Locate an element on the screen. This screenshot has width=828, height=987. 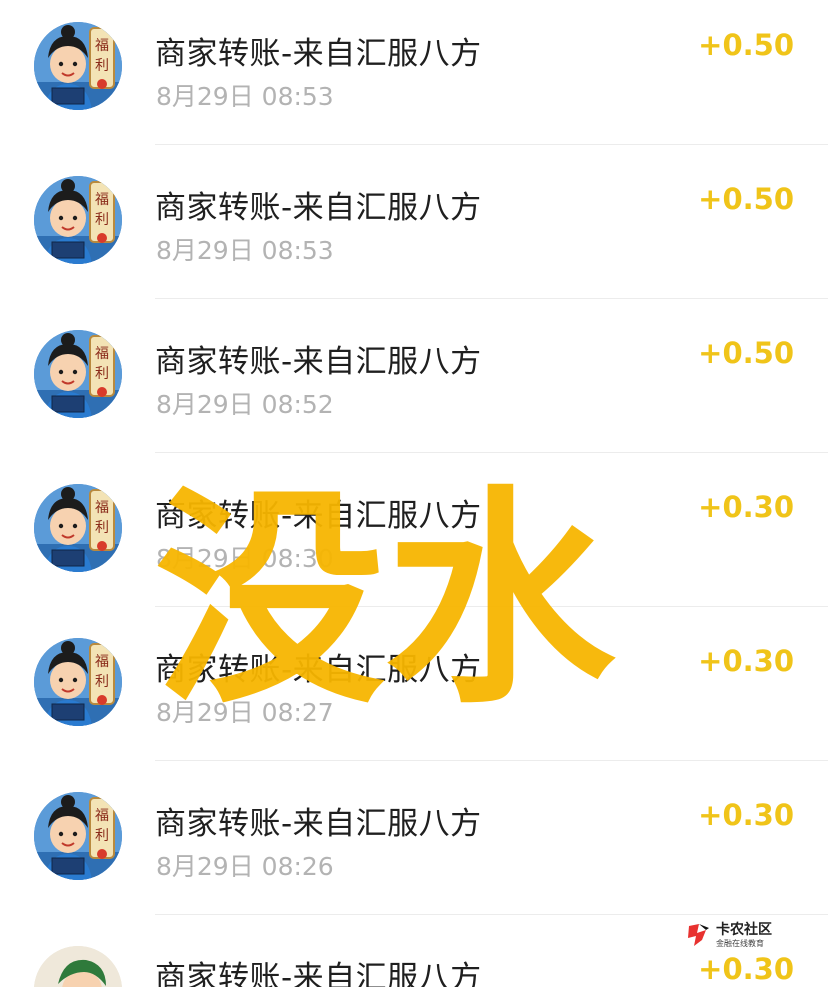
logo-tagline: 金融在线教育 is located at coordinates (740, 943).